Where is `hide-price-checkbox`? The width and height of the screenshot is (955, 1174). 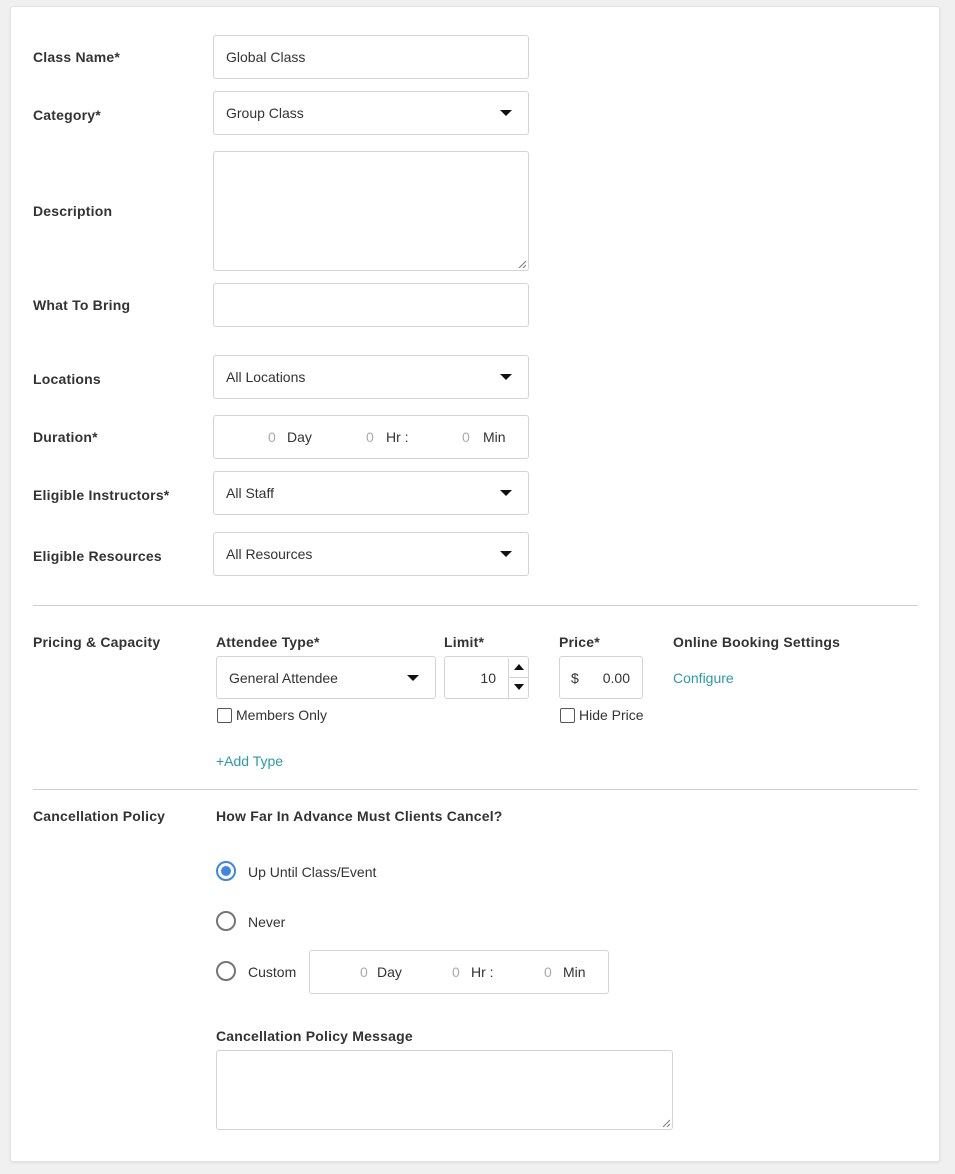
hide-price-checkbox is located at coordinates (567, 715).